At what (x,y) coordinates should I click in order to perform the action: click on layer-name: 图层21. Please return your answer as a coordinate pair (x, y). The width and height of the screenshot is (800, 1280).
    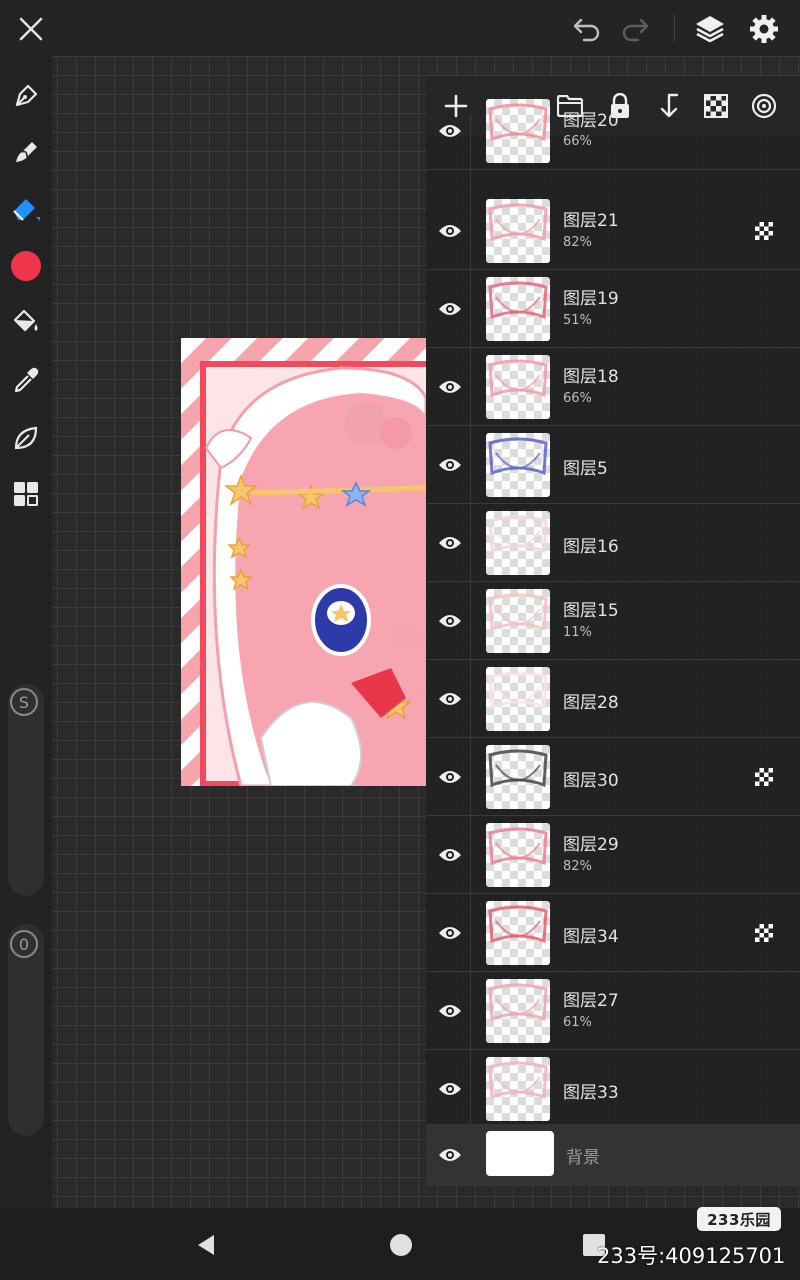
    Looking at the image, I should click on (591, 221).